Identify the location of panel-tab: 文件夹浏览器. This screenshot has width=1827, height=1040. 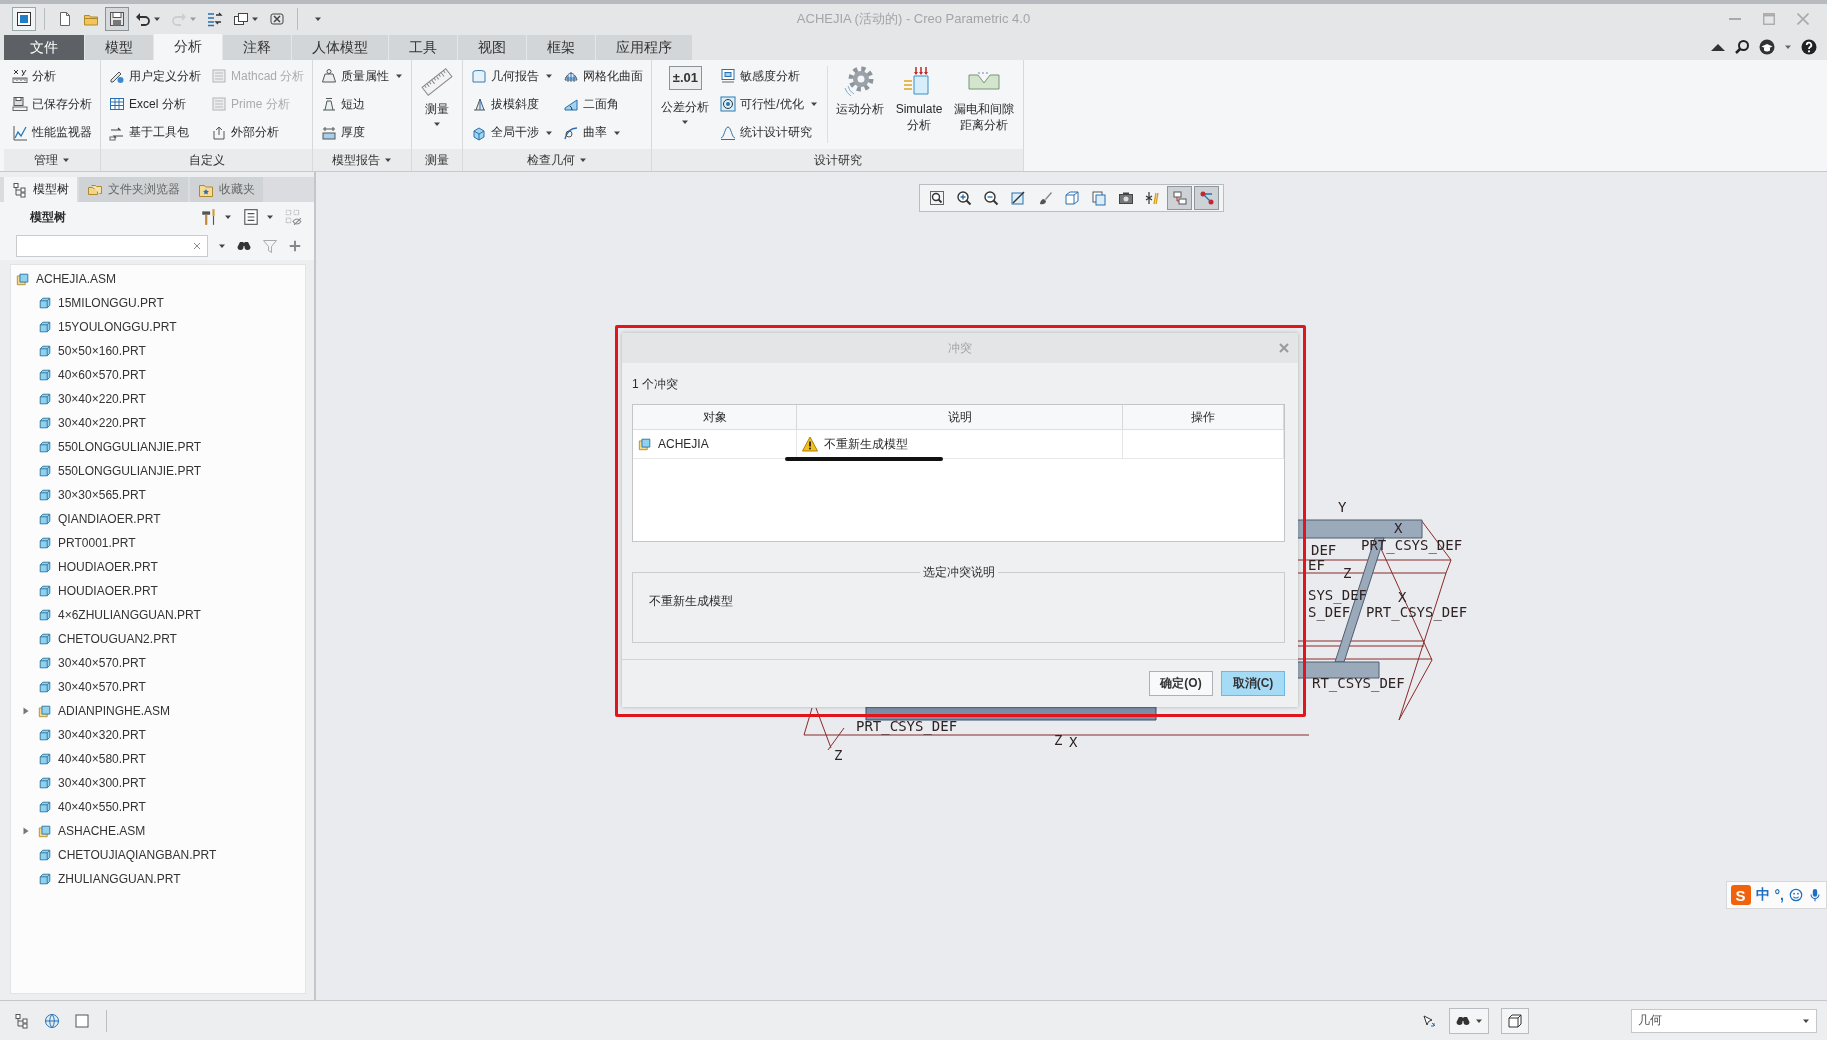
(133, 189).